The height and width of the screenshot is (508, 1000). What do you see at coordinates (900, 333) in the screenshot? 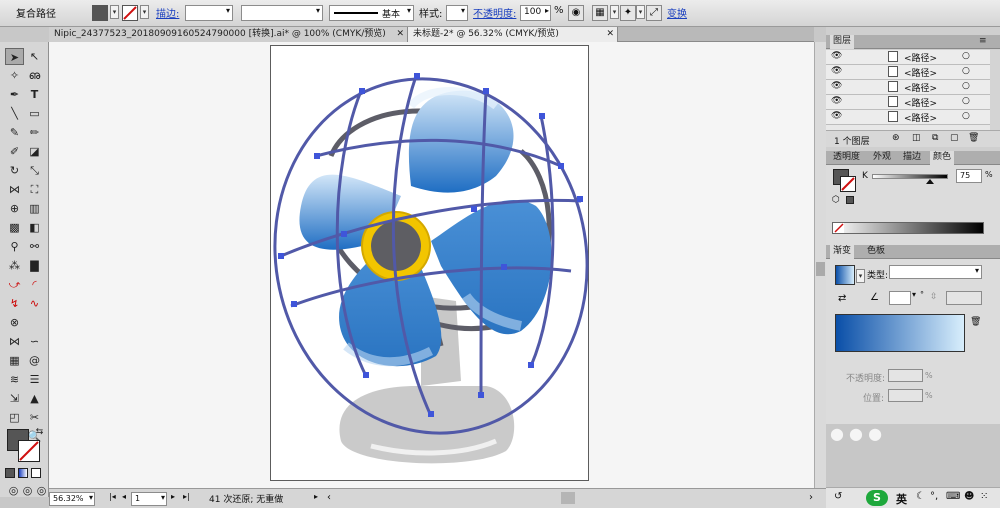
I see `gradient-preview-bar` at bounding box center [900, 333].